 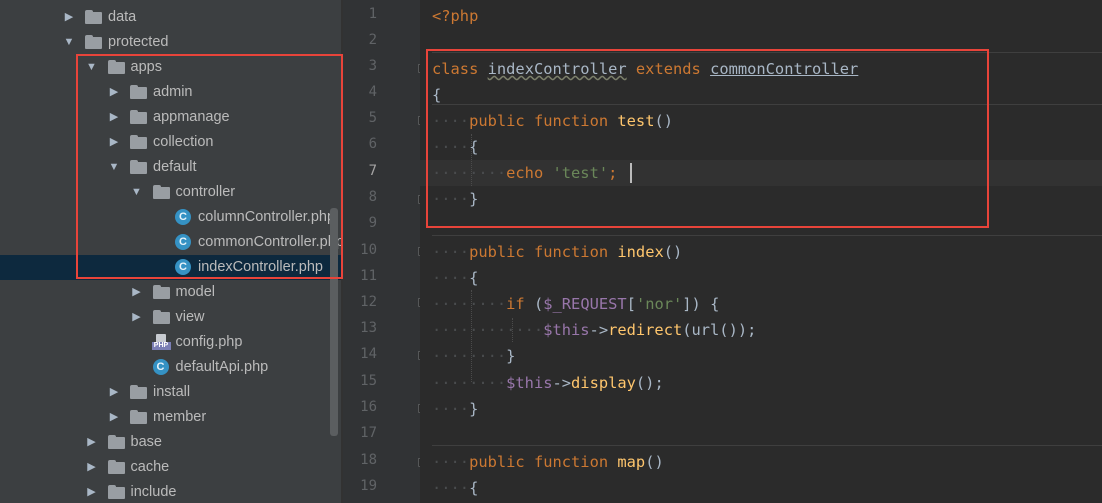 I want to click on tree-item-label: base, so click(x=146, y=442).